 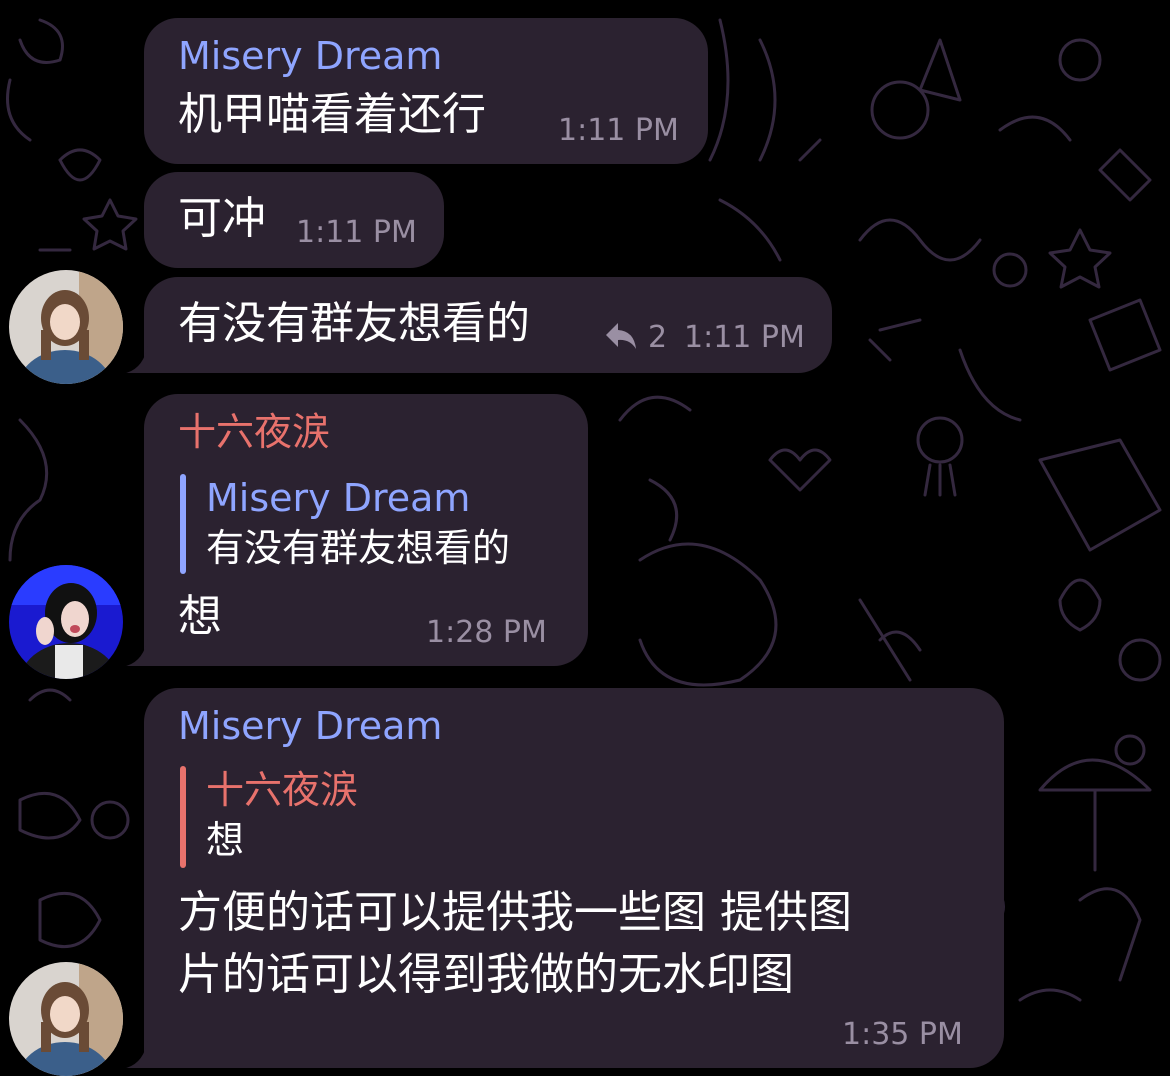 I want to click on message-text: 可冲, so click(x=222, y=218).